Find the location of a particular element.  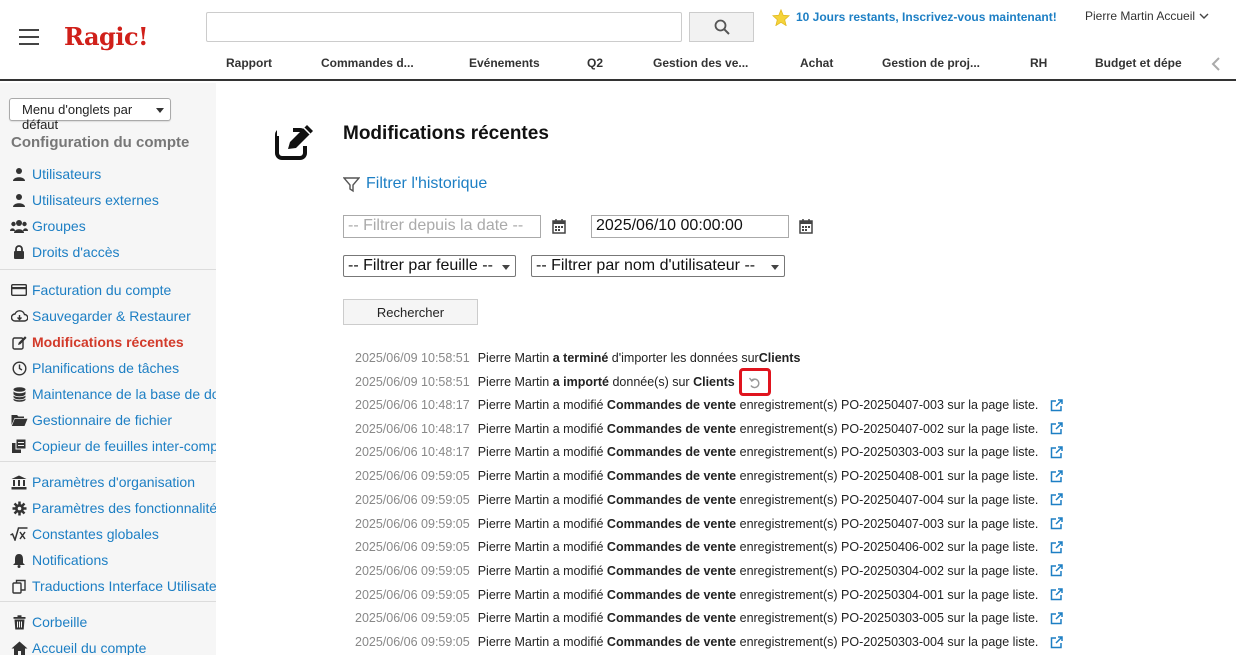

search-button is located at coordinates (721, 27).